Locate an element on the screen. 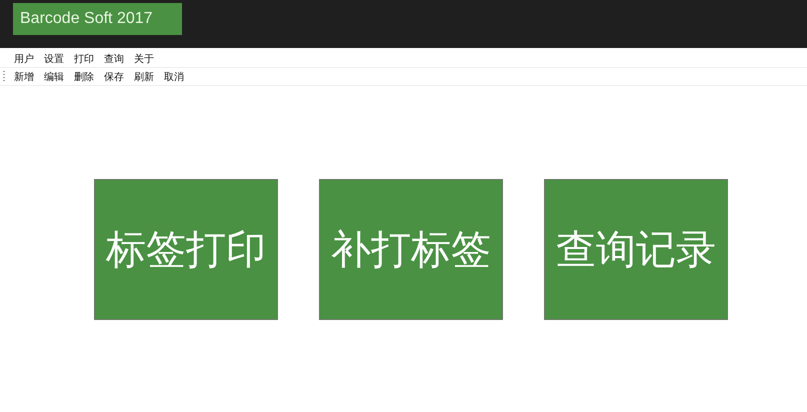 The height and width of the screenshot is (412, 807). menu-item: 设置 is located at coordinates (54, 59).